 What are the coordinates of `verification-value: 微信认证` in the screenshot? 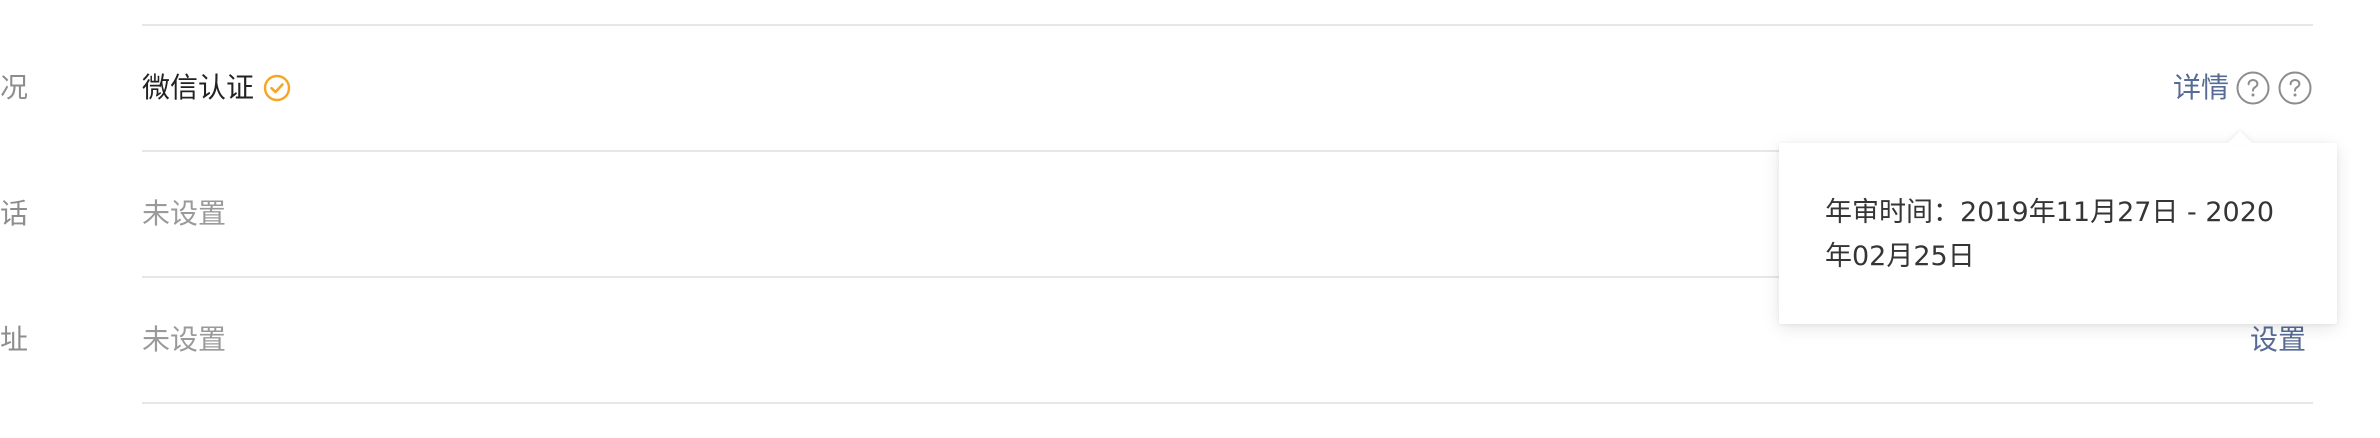 It's located at (217, 88).